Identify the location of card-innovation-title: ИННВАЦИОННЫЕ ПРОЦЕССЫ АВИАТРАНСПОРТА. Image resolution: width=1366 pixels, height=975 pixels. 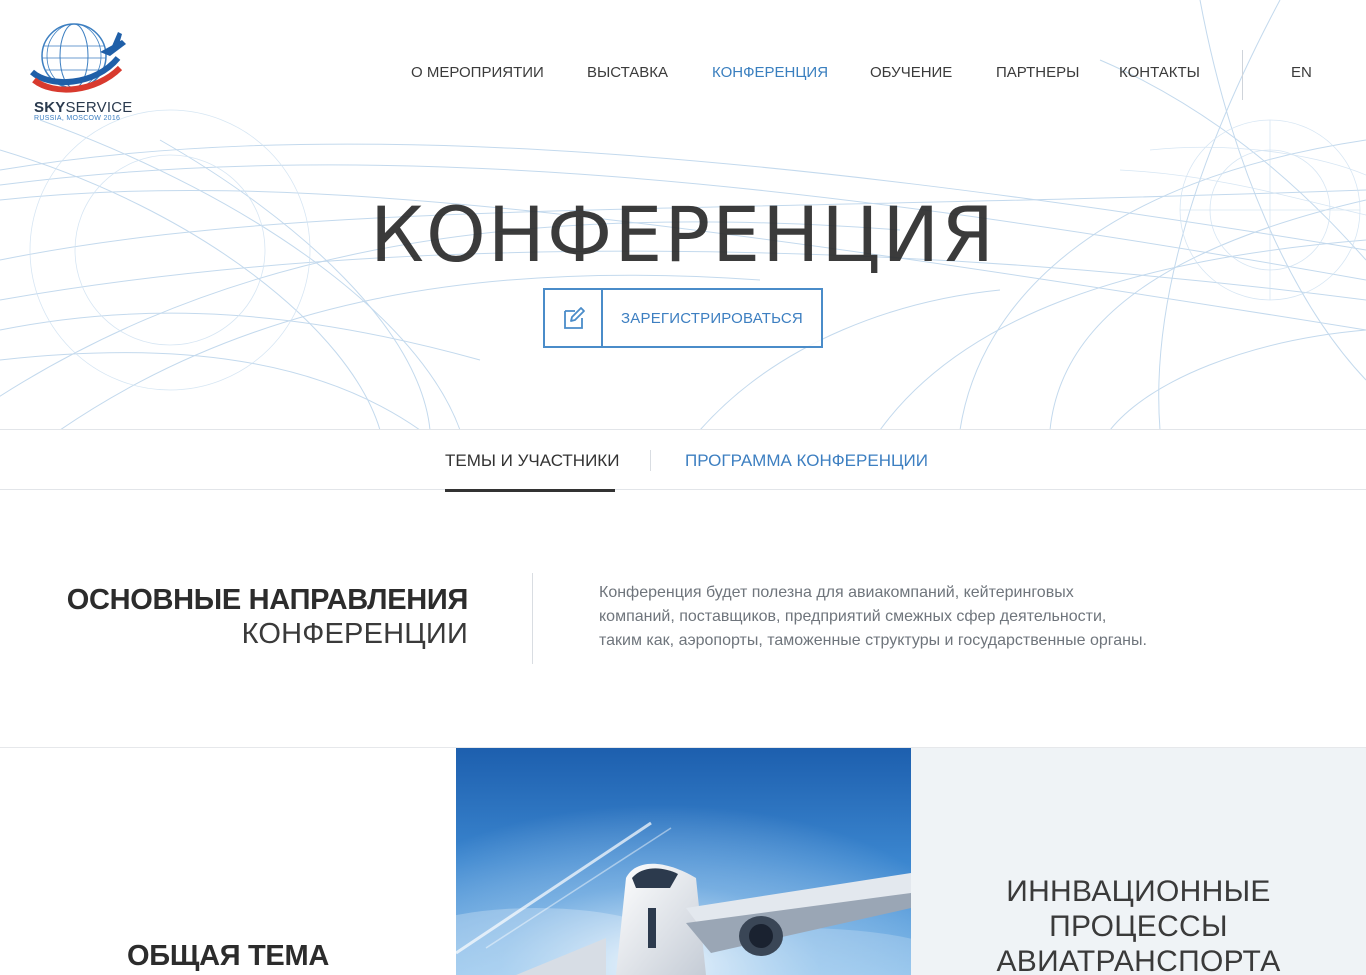
(1138, 924).